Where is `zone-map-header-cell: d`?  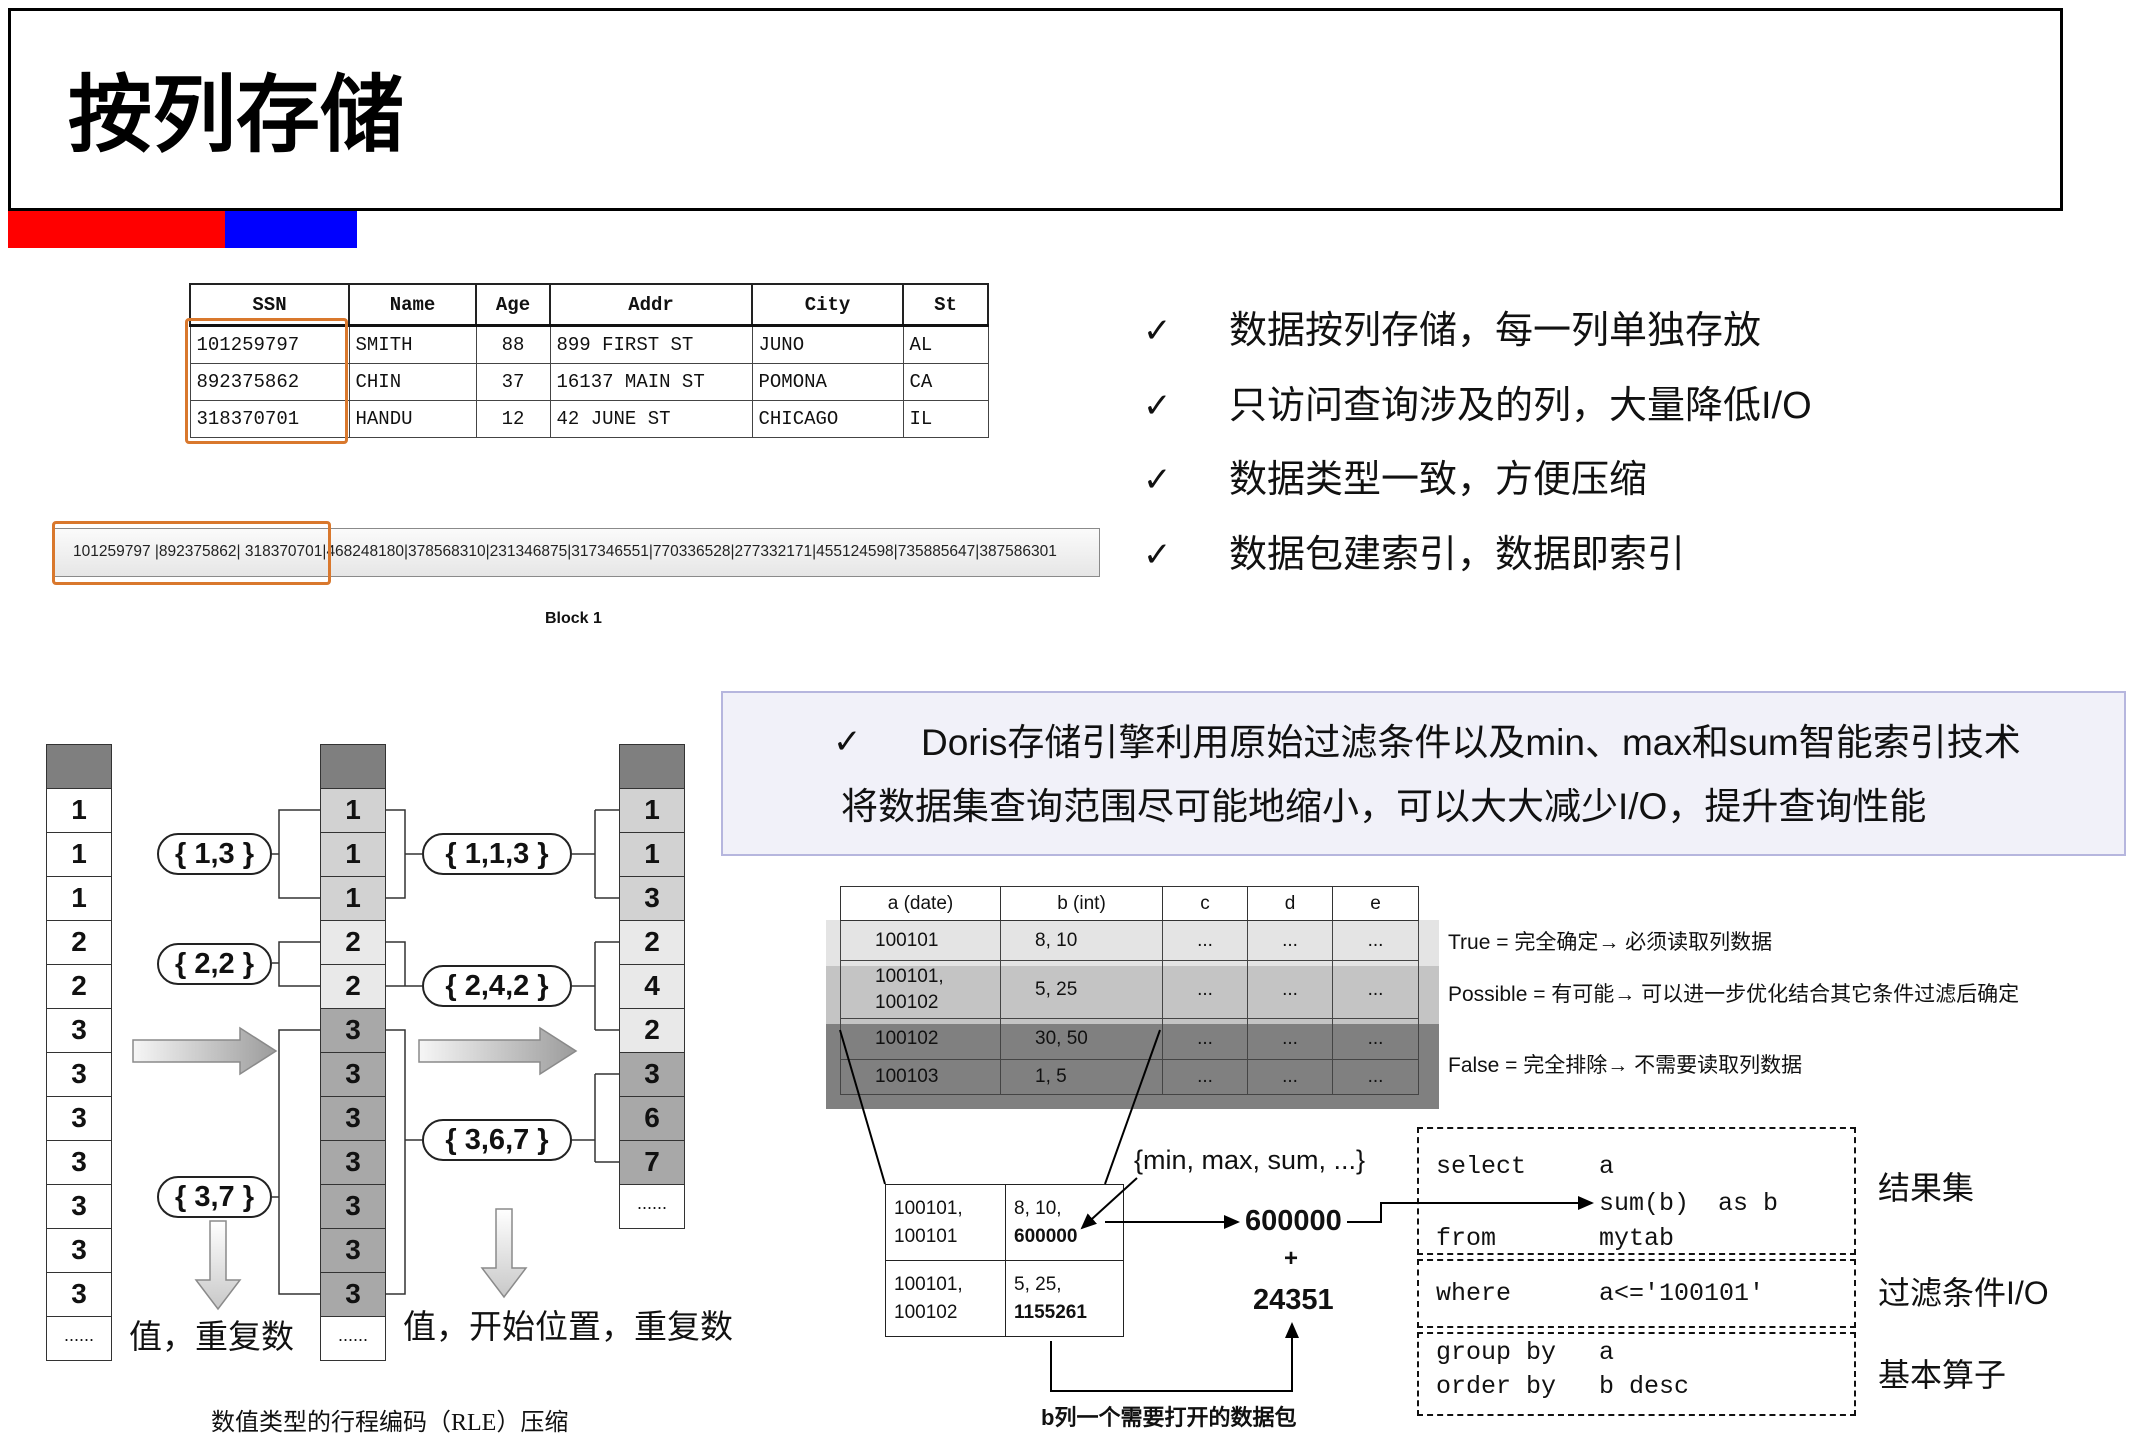 zone-map-header-cell: d is located at coordinates (1290, 903).